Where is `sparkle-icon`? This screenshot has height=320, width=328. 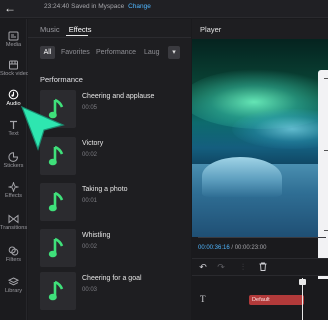
sparkle-icon is located at coordinates (13, 187).